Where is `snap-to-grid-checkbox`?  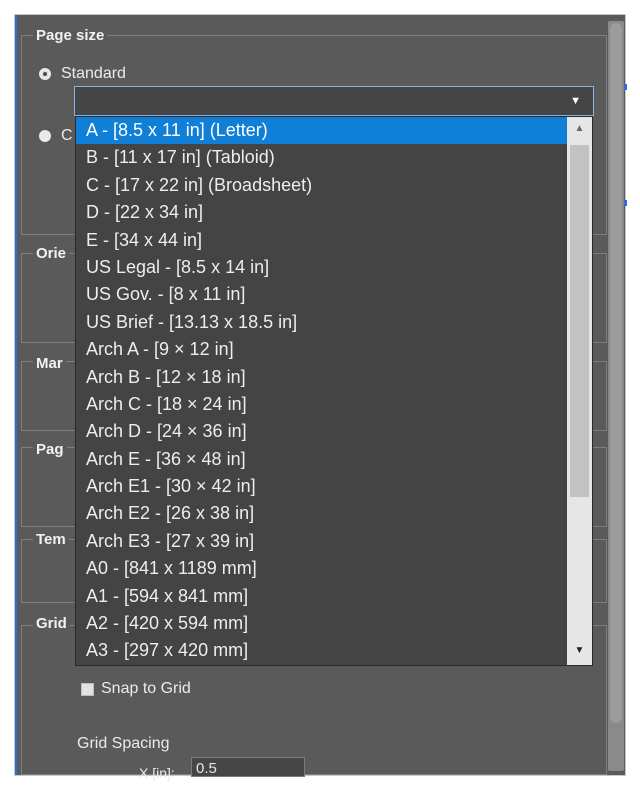
snap-to-grid-checkbox is located at coordinates (87, 689).